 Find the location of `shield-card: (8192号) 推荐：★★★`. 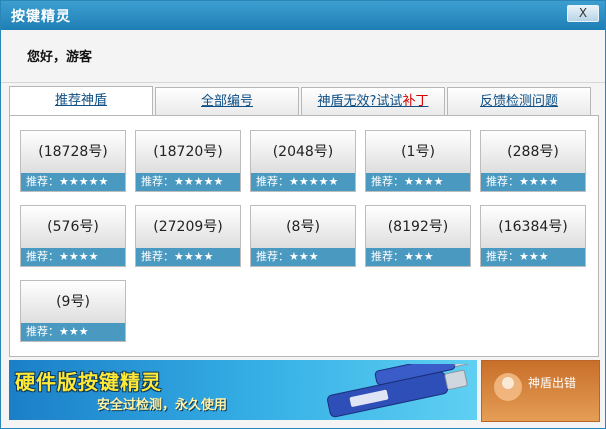

shield-card: (8192号) 推荐：★★★ is located at coordinates (418, 236).